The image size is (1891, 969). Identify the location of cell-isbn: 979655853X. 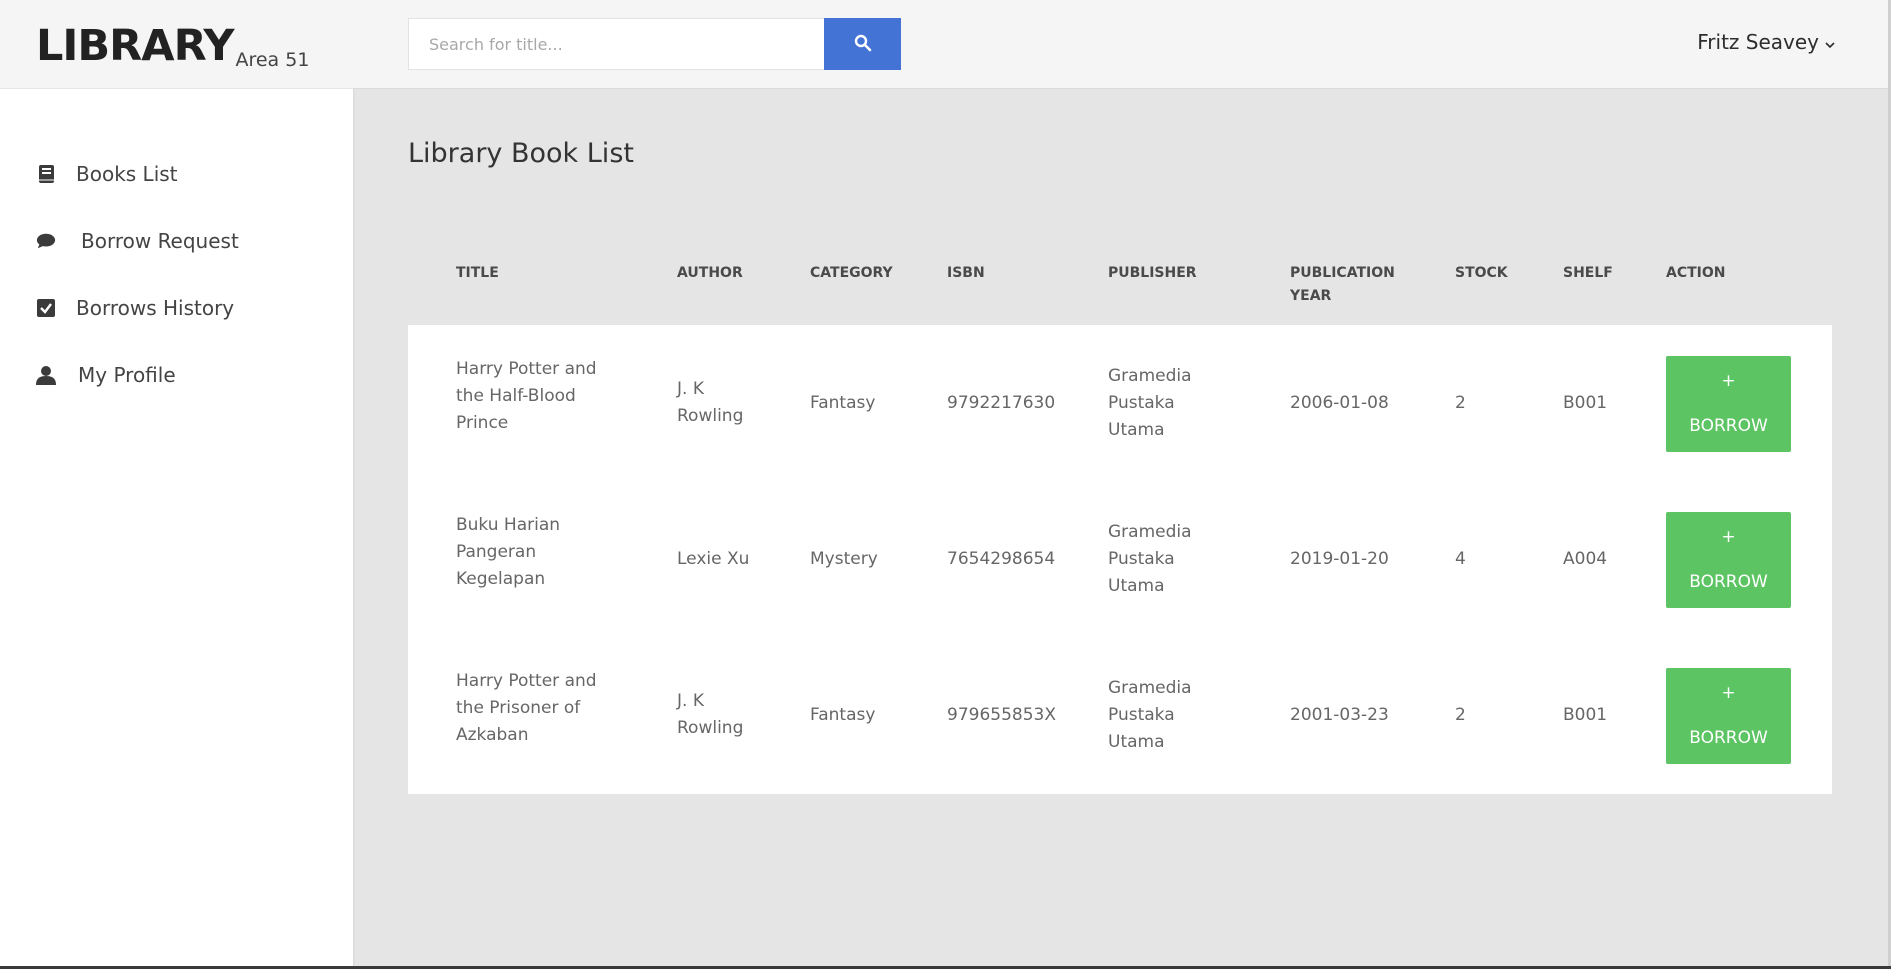
(1001, 715).